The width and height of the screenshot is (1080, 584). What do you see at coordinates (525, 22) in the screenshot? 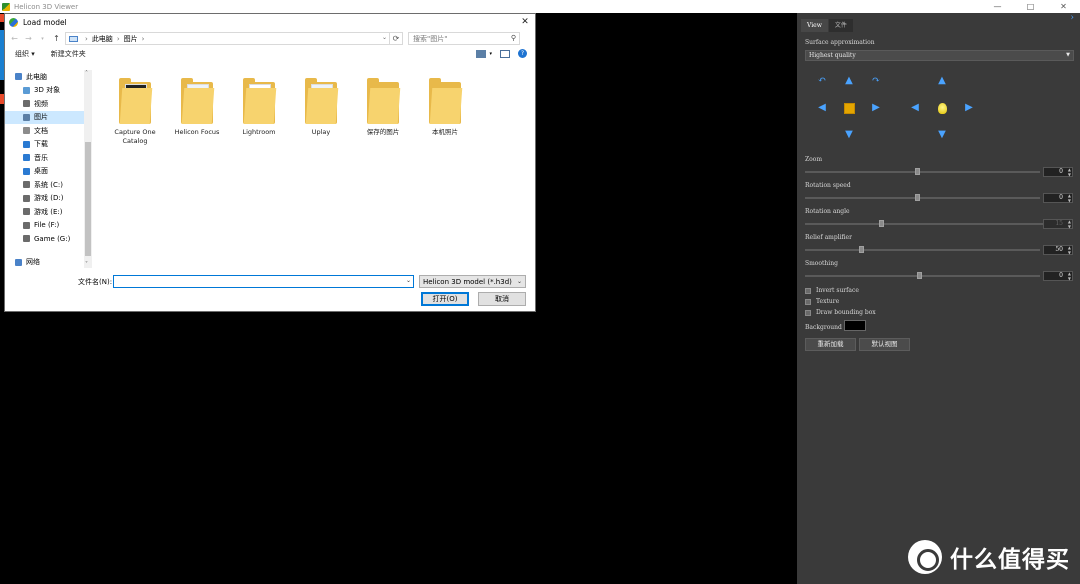
I see `dialog-close-button: ✕` at bounding box center [525, 22].